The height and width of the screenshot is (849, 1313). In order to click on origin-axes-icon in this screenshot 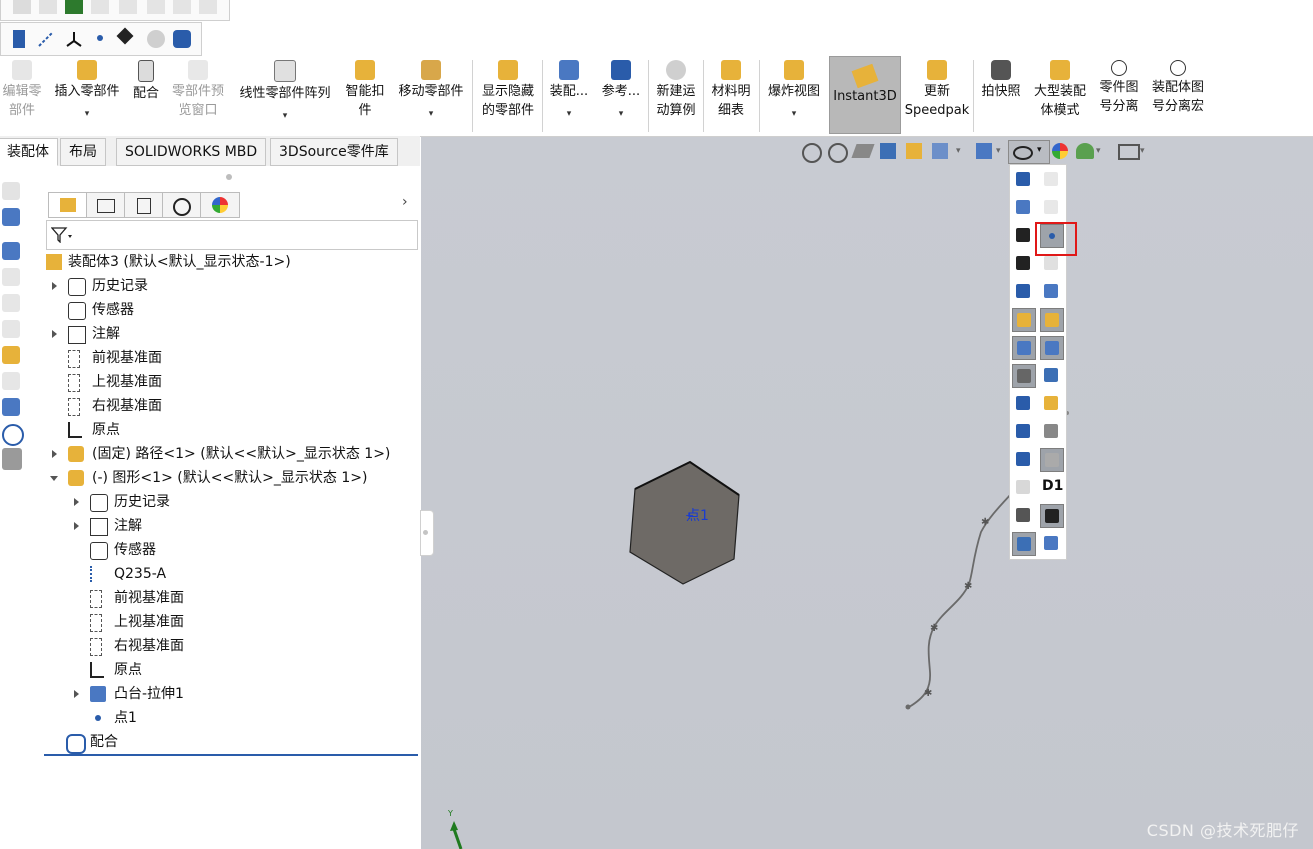, I will do `click(1024, 376)`.